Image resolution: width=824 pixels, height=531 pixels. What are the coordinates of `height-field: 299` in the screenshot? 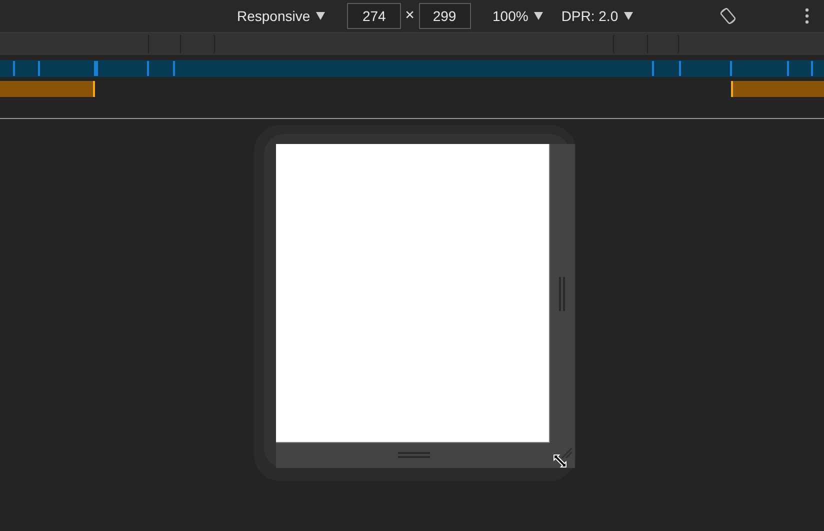 It's located at (444, 16).